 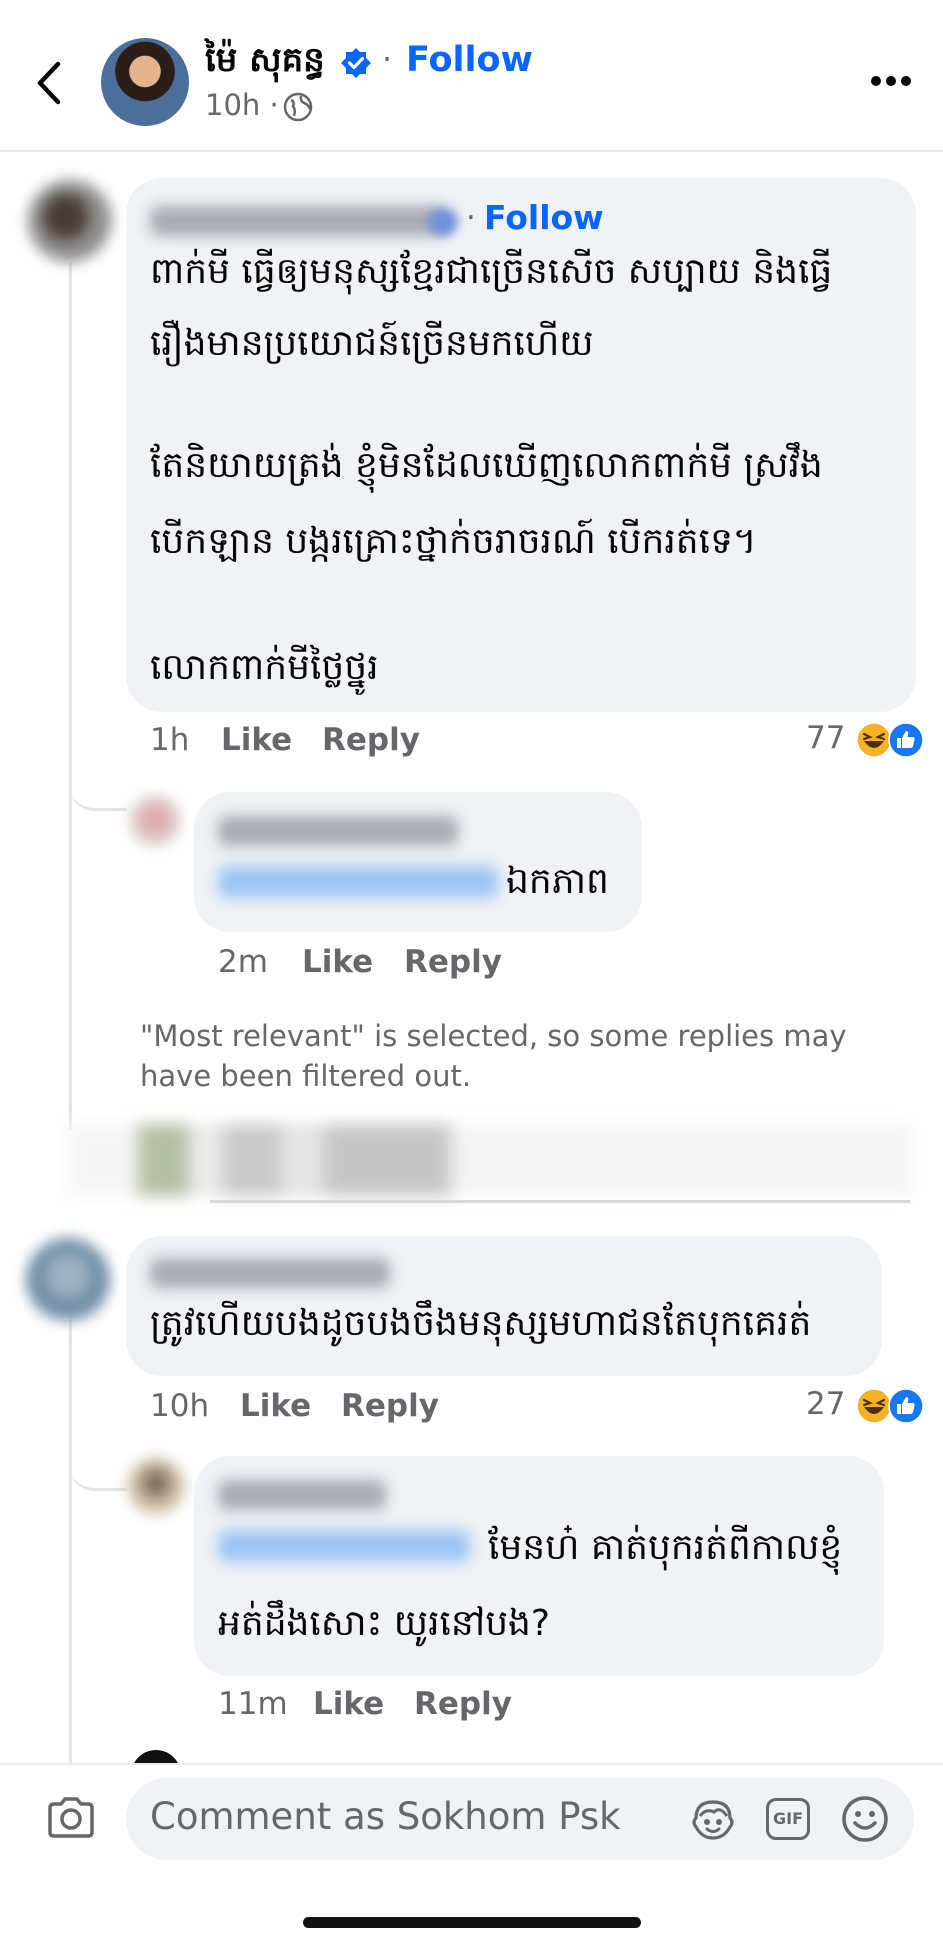 I want to click on comment-time: 10h, so click(x=180, y=1406).